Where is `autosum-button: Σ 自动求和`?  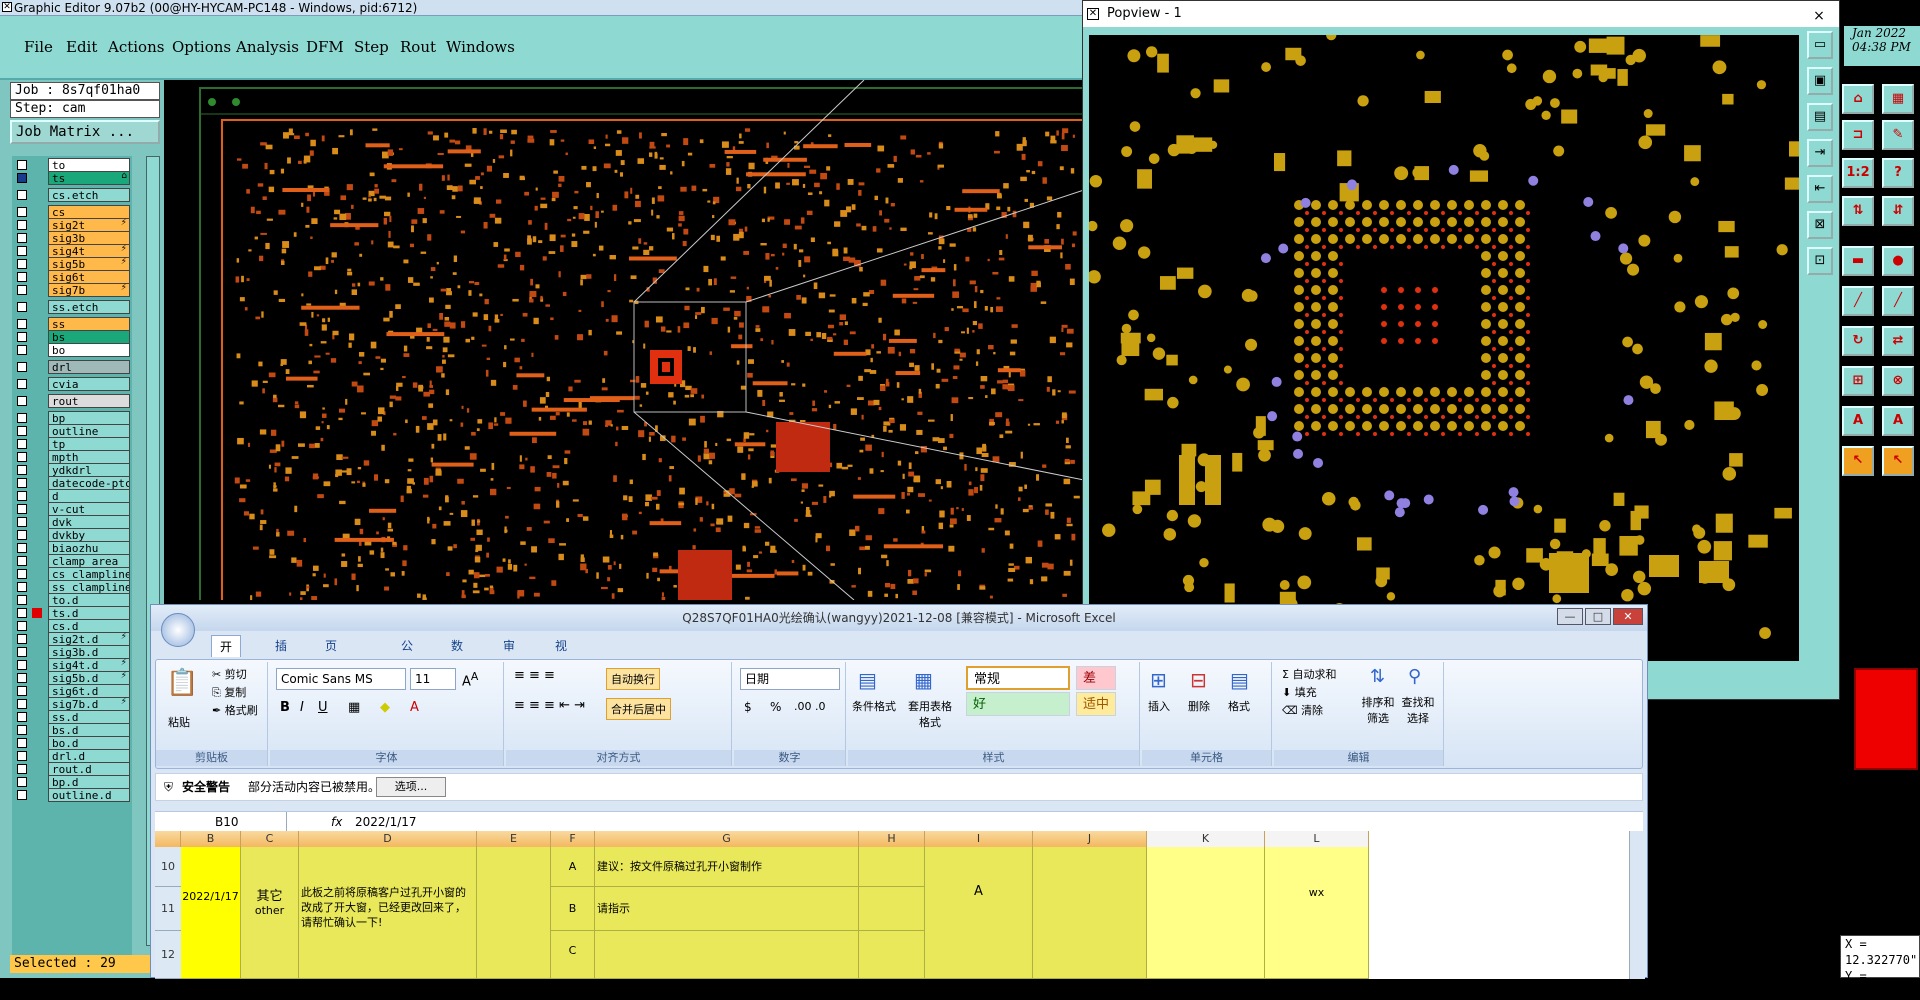
autosum-button: Σ 自动求和 is located at coordinates (1309, 674).